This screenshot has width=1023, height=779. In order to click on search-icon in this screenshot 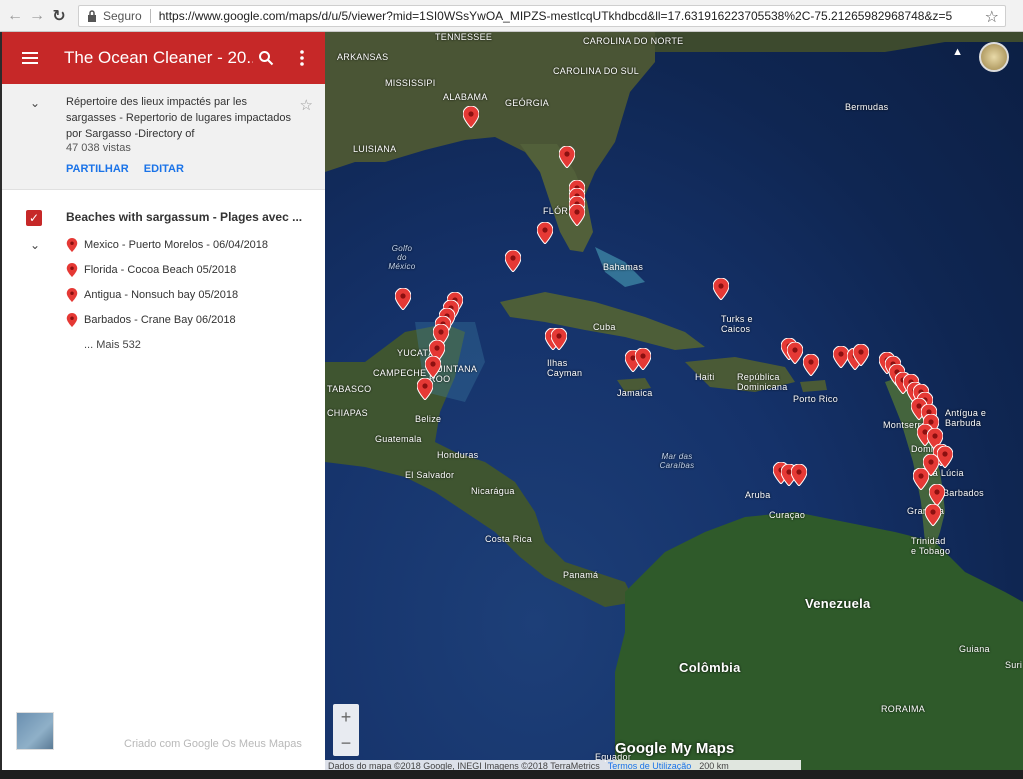, I will do `click(266, 58)`.